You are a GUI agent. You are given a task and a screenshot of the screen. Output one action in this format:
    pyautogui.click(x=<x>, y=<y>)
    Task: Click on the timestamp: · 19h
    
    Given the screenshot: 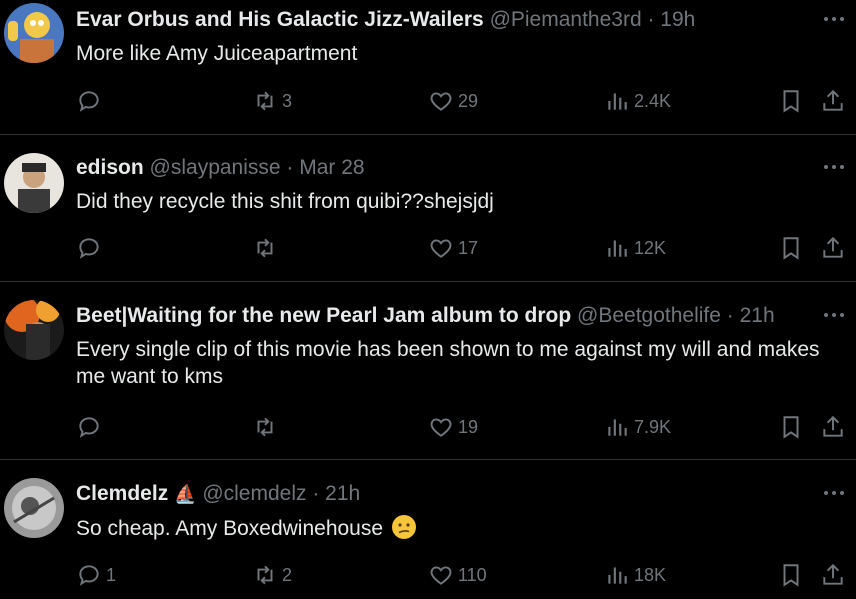 What is the action you would take?
    pyautogui.click(x=671, y=19)
    